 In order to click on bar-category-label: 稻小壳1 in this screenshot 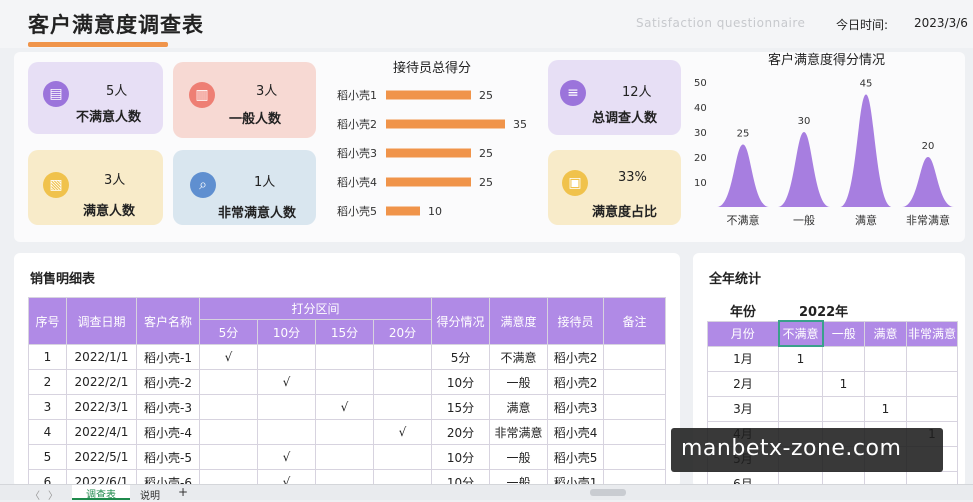, I will do `click(357, 95)`.